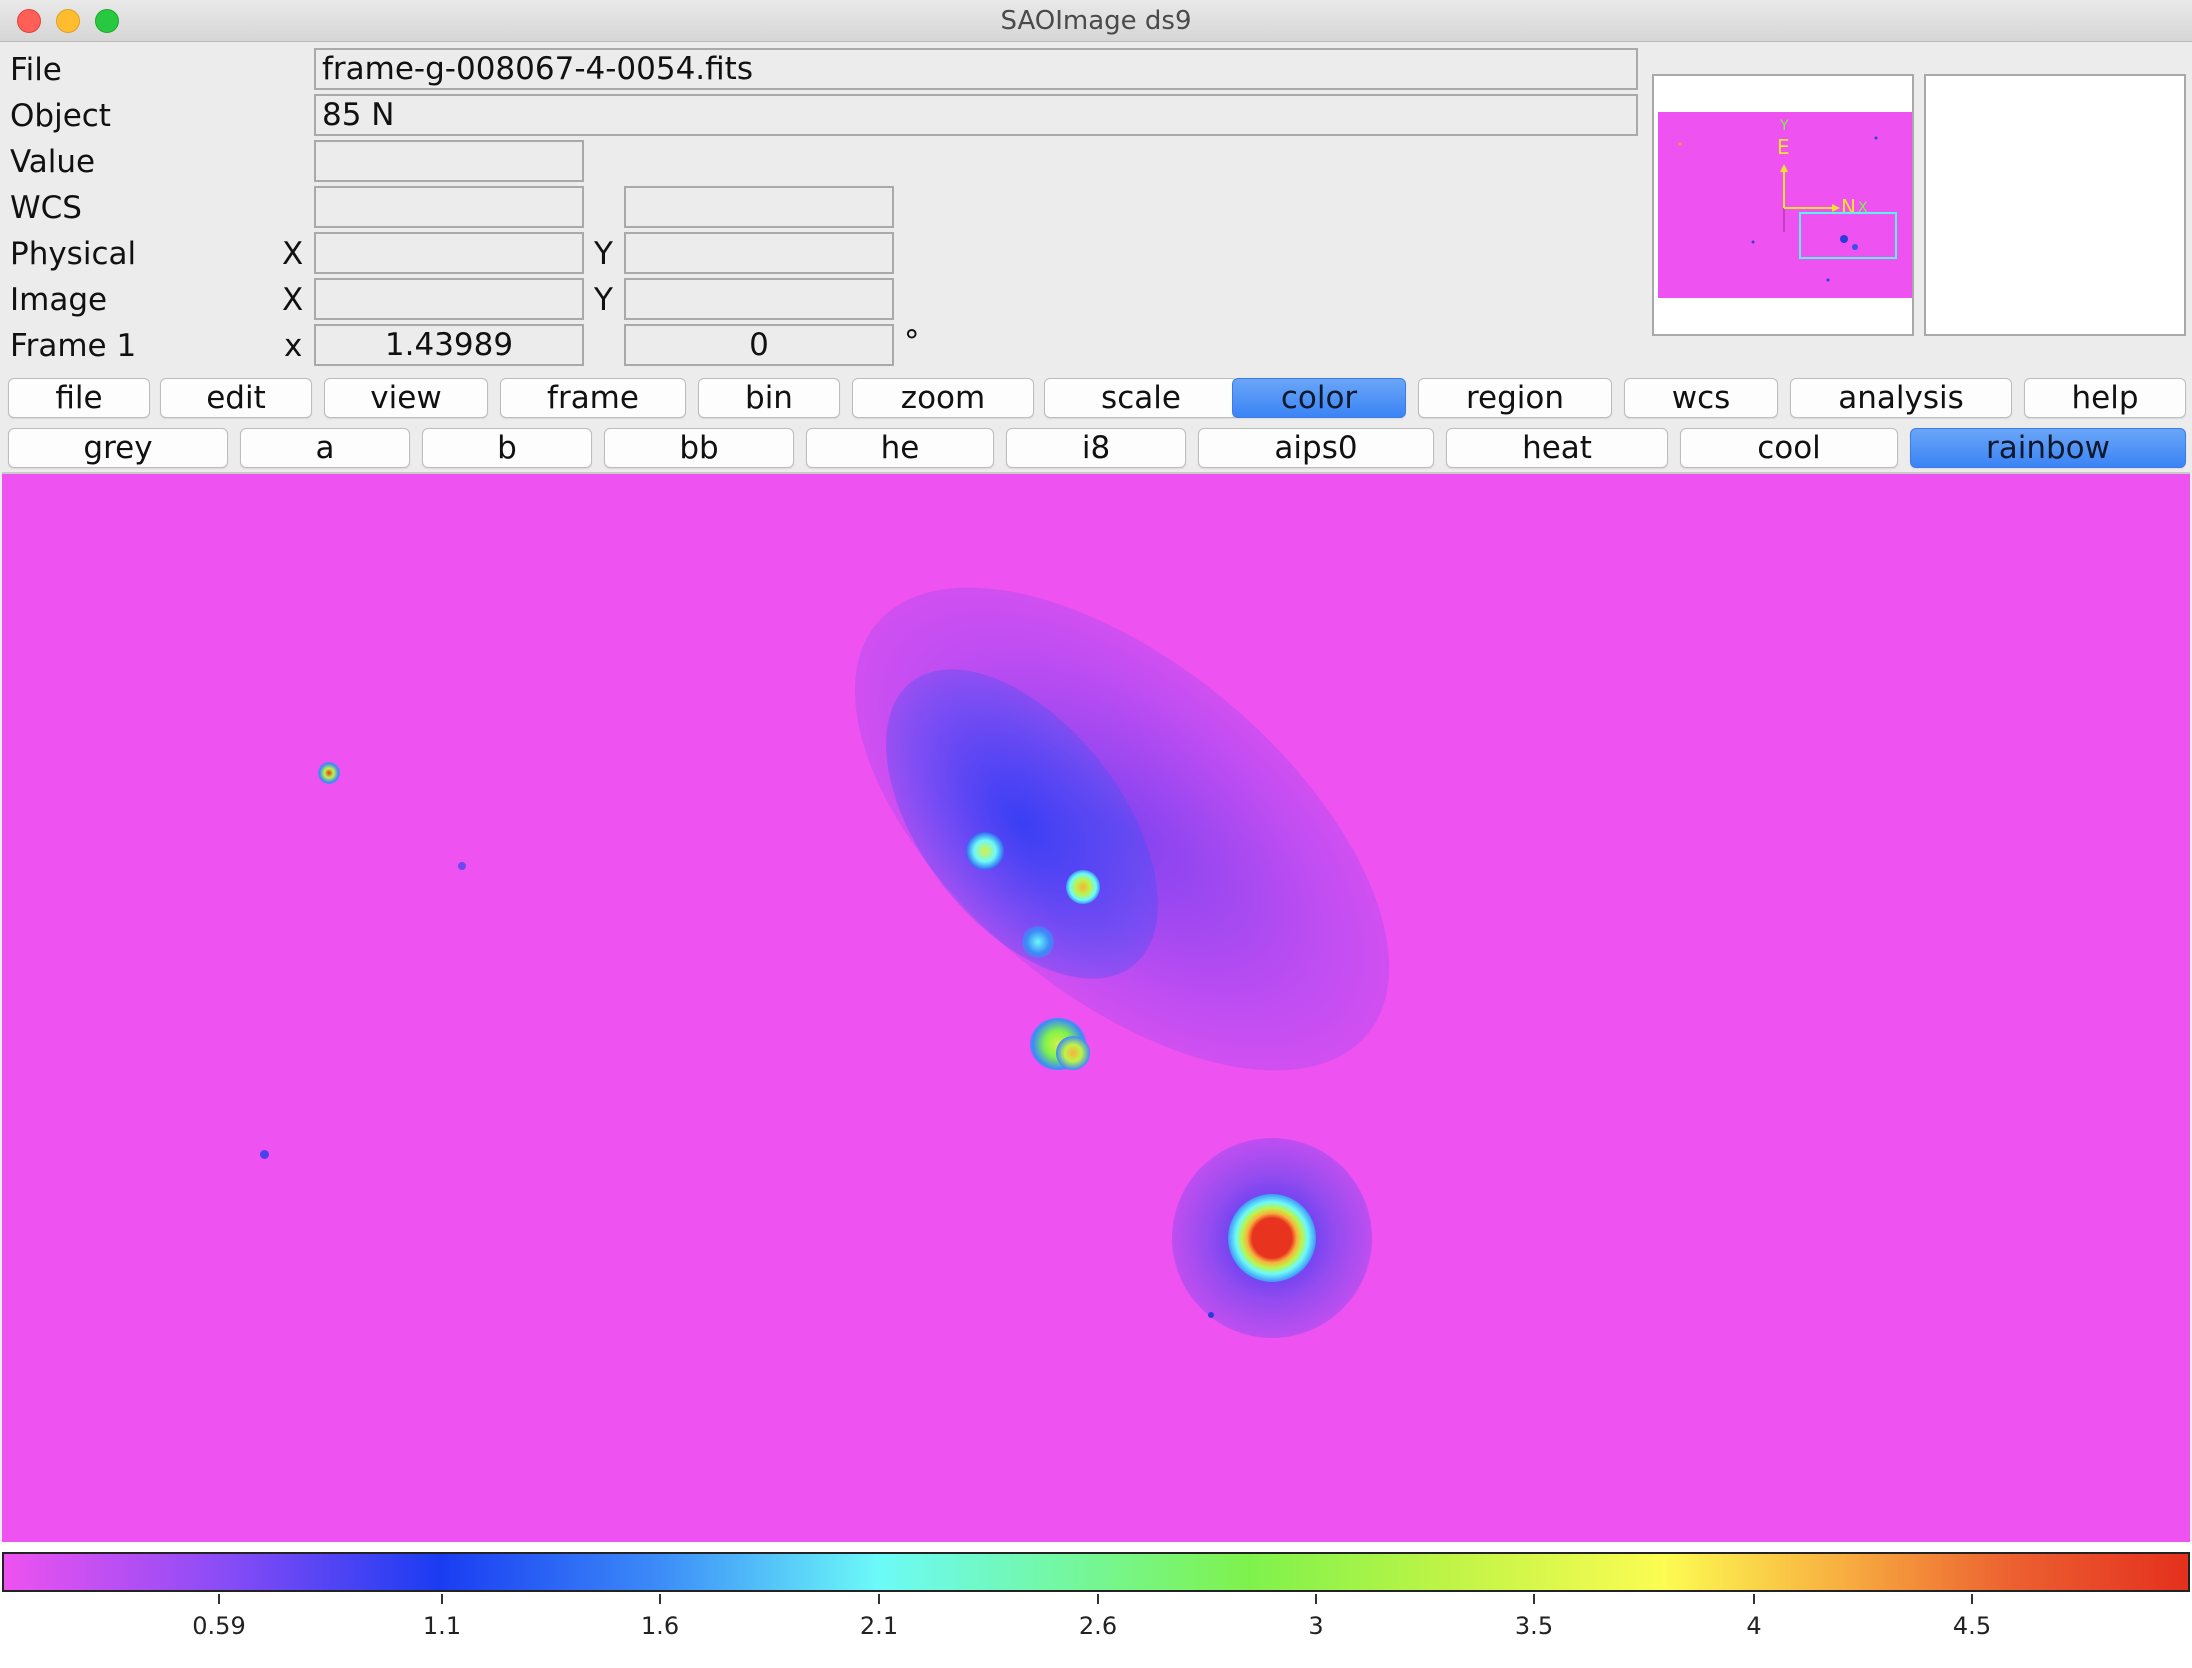 This screenshot has height=1668, width=2192. I want to click on menu-edit: edit, so click(236, 398).